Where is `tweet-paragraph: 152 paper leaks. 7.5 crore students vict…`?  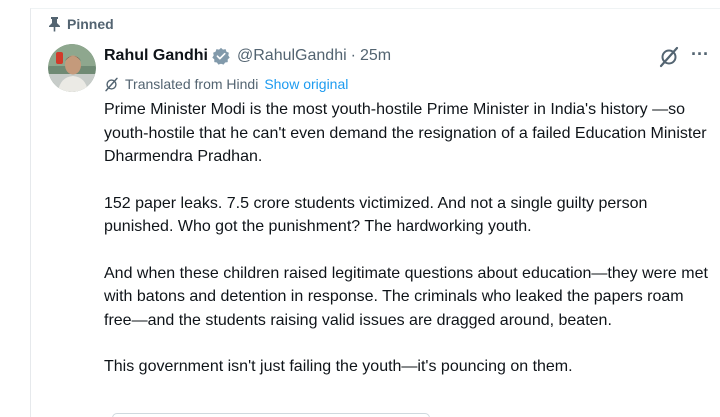
tweet-paragraph: 152 paper leaks. 7.5 crore students vict… is located at coordinates (376, 215).